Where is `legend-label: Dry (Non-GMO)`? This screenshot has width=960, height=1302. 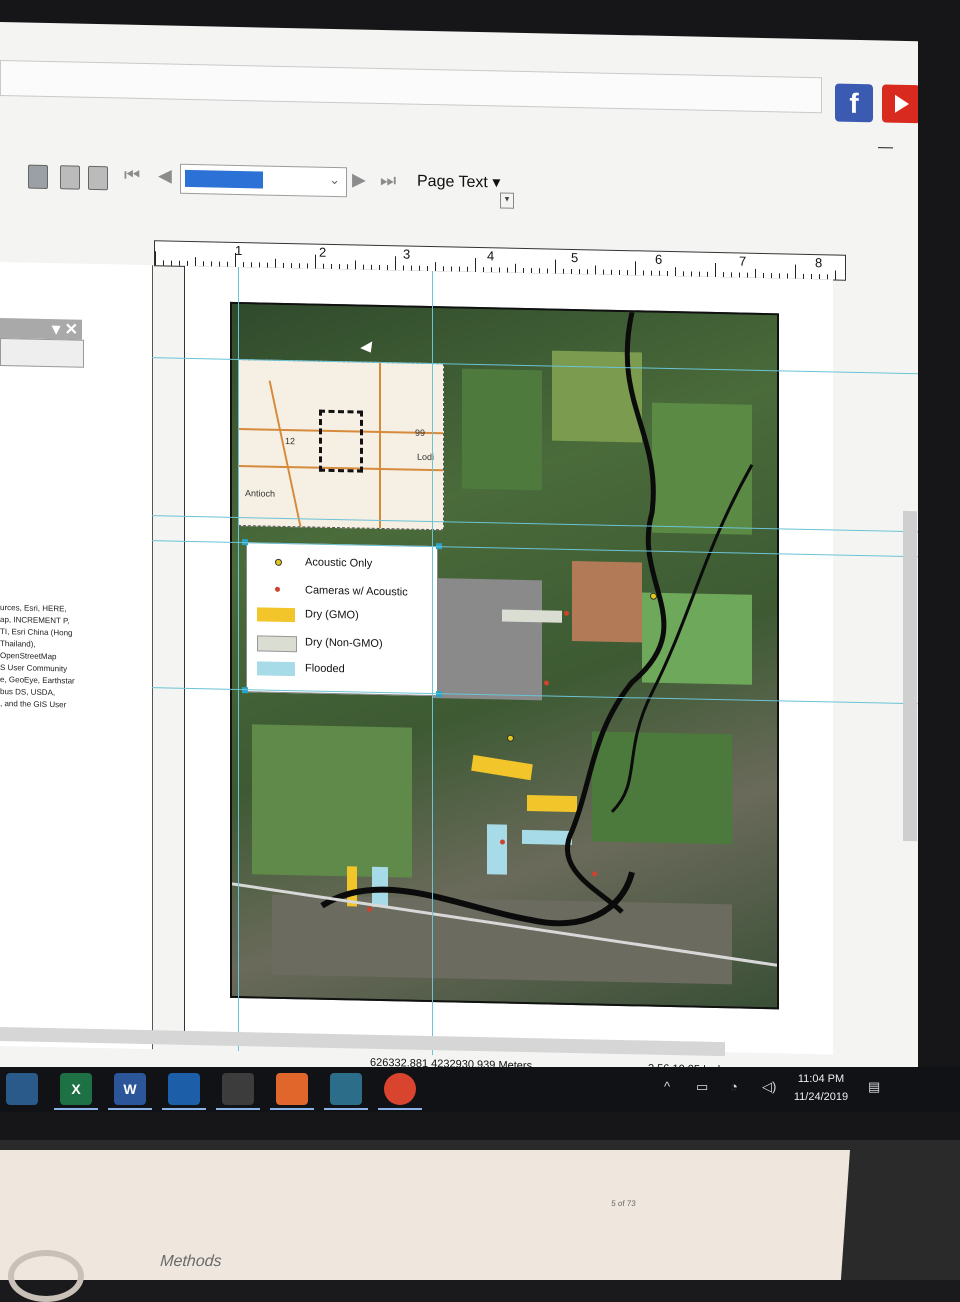
legend-label: Dry (Non-GMO) is located at coordinates (344, 643).